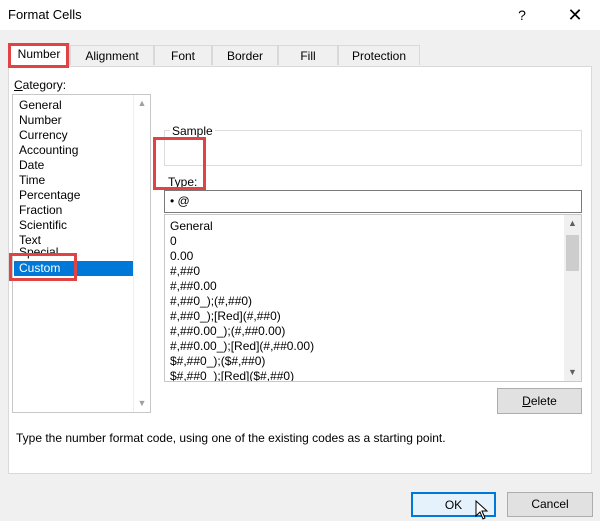 This screenshot has height=521, width=600. Describe the element at coordinates (575, 15) in the screenshot. I see `close-button: ✕` at that location.